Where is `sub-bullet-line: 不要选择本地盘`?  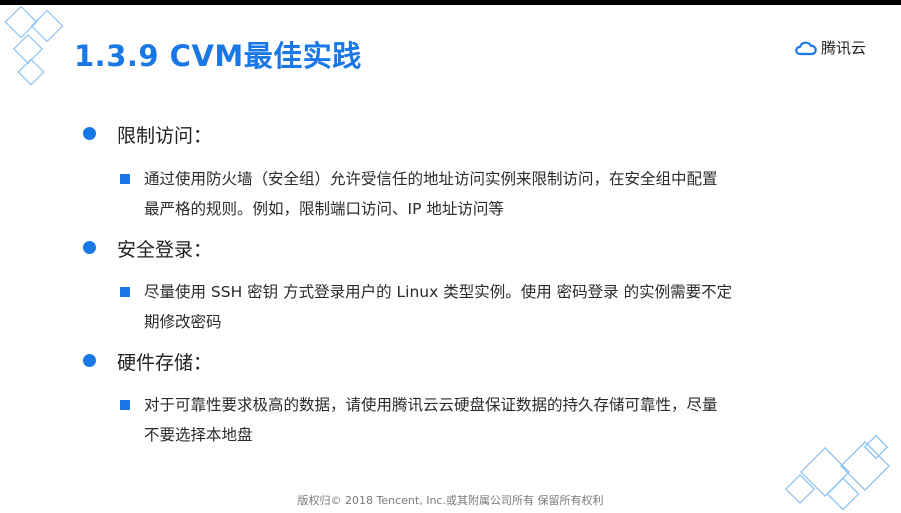
sub-bullet-line: 不要选择本地盘 is located at coordinates (198, 435).